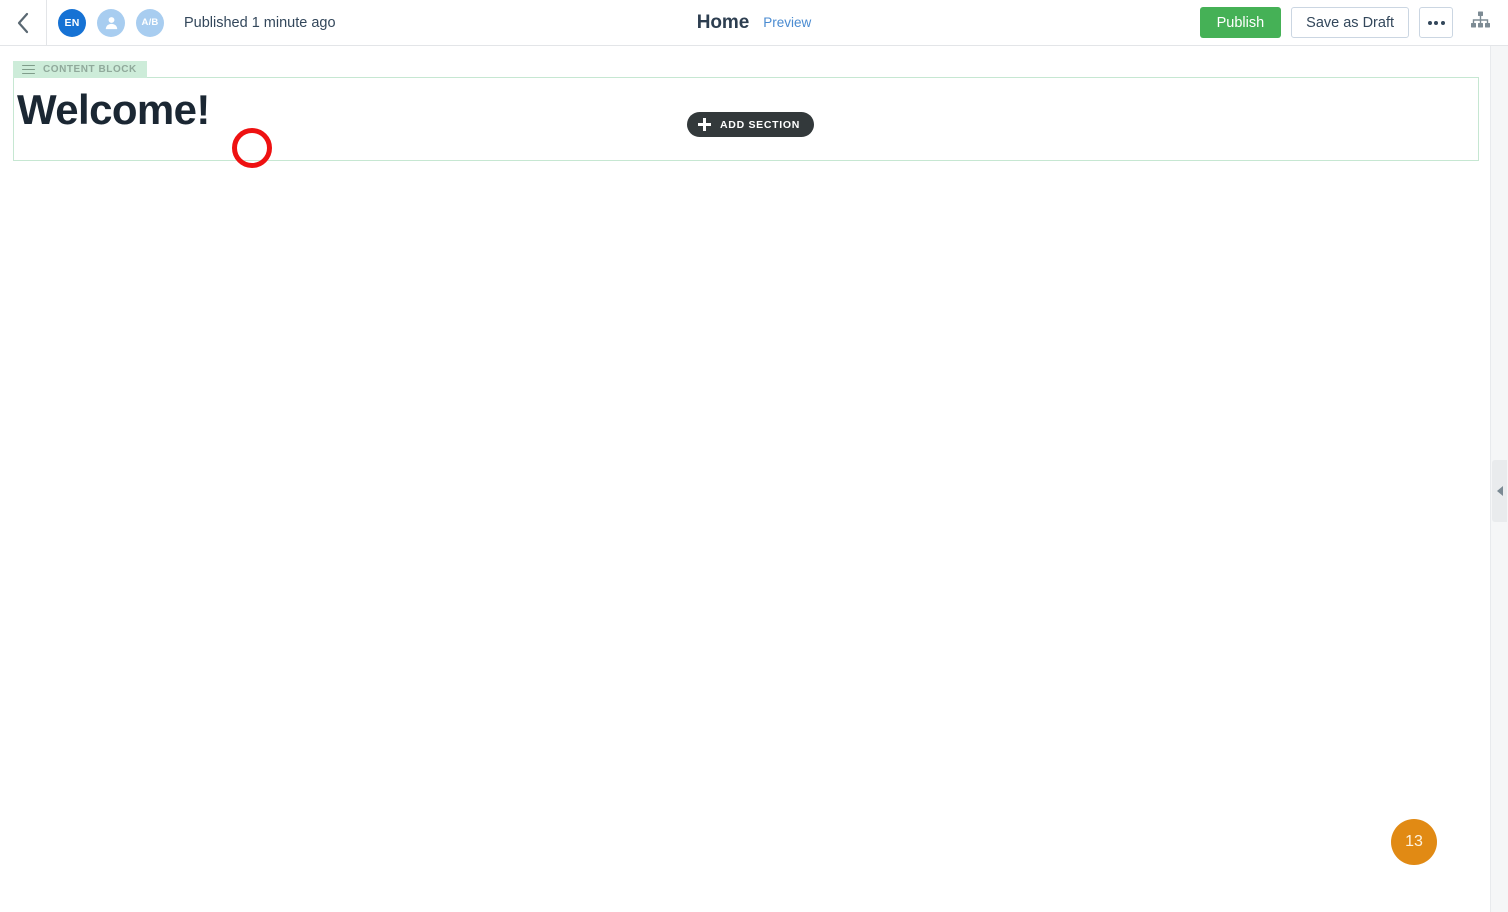 The width and height of the screenshot is (1508, 912). I want to click on ab-test-badge-label: A/B, so click(150, 22).